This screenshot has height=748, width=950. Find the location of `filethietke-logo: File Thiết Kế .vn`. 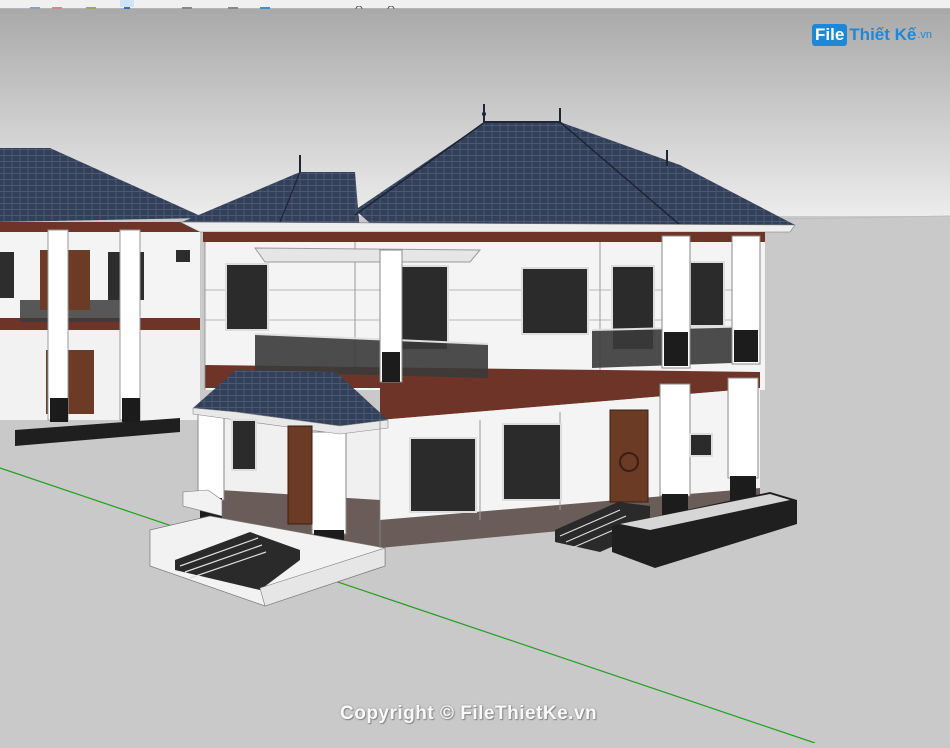

filethietke-logo: File Thiết Kế .vn is located at coordinates (872, 35).